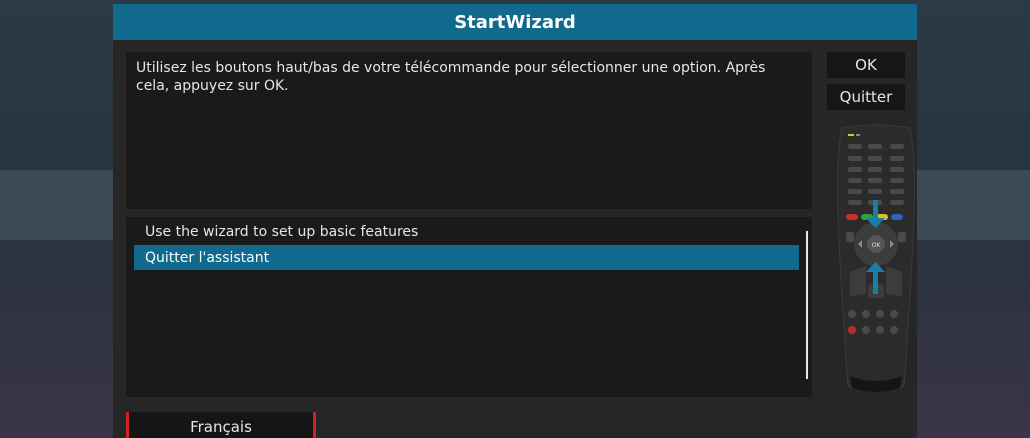  What do you see at coordinates (866, 97) in the screenshot?
I see `quit-button: Quitter` at bounding box center [866, 97].